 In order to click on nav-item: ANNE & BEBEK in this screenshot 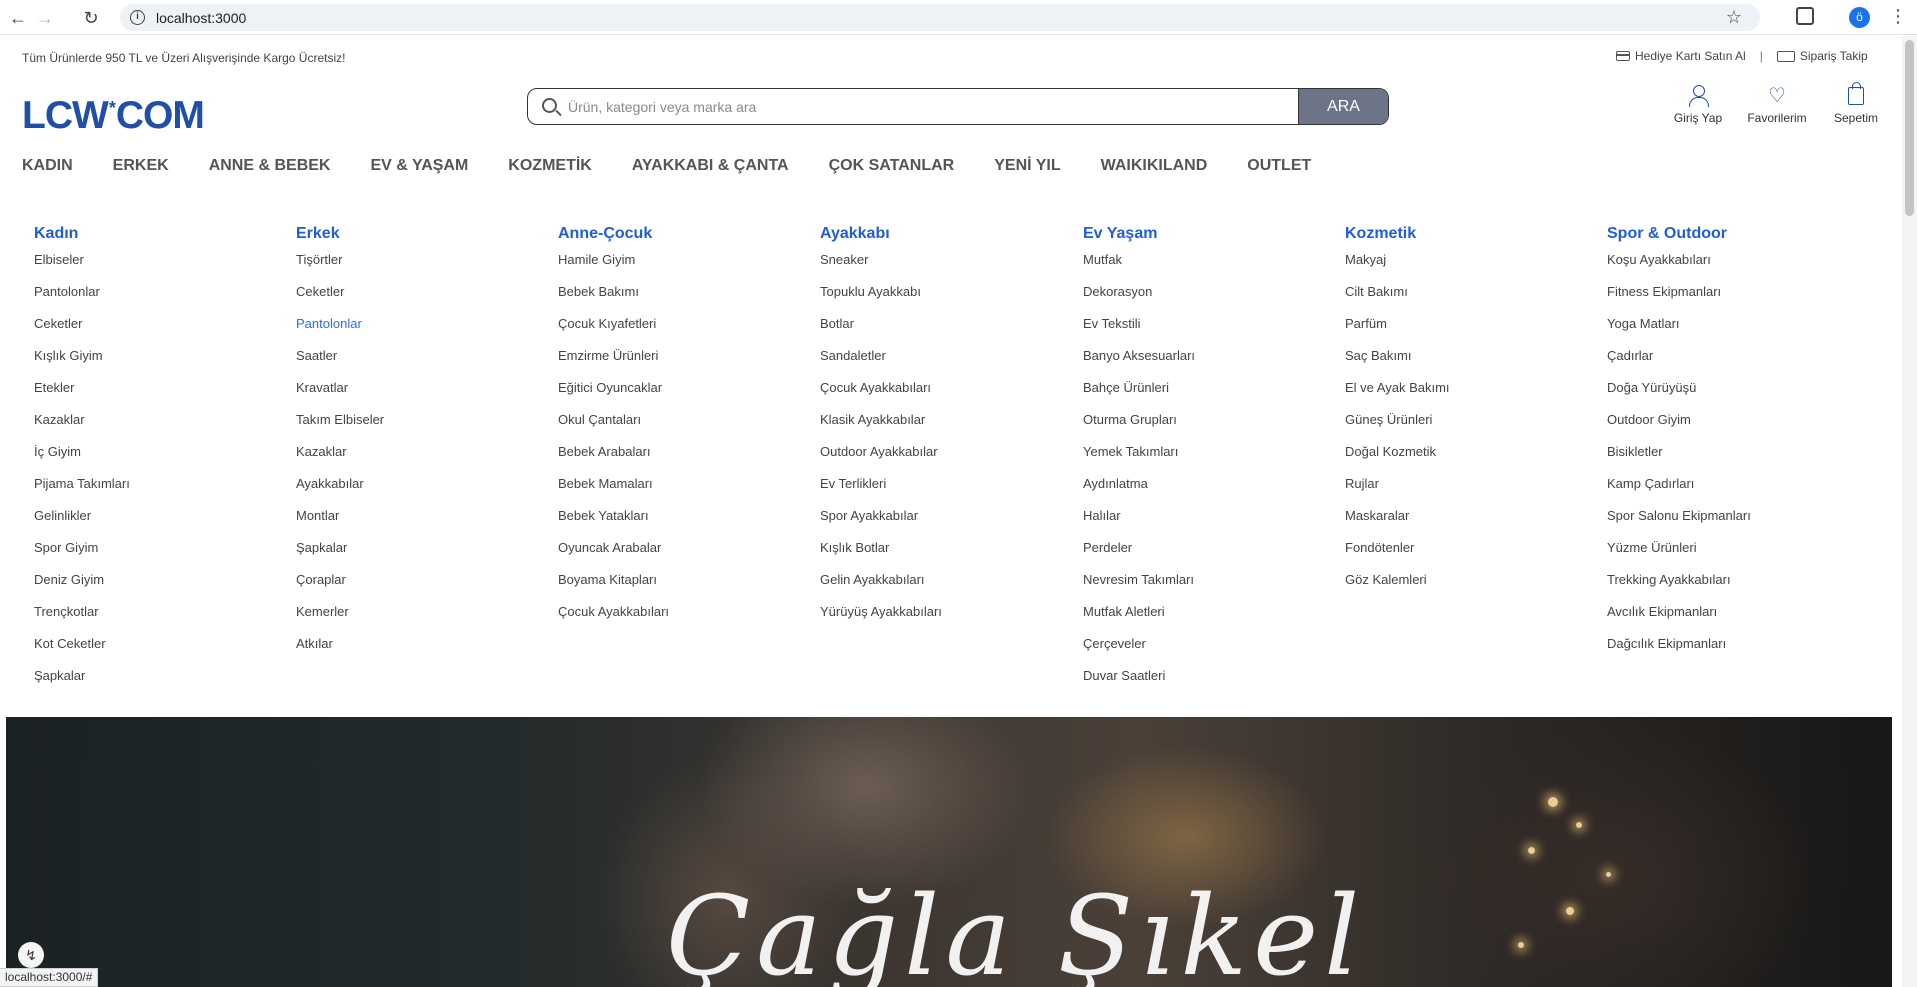, I will do `click(270, 166)`.